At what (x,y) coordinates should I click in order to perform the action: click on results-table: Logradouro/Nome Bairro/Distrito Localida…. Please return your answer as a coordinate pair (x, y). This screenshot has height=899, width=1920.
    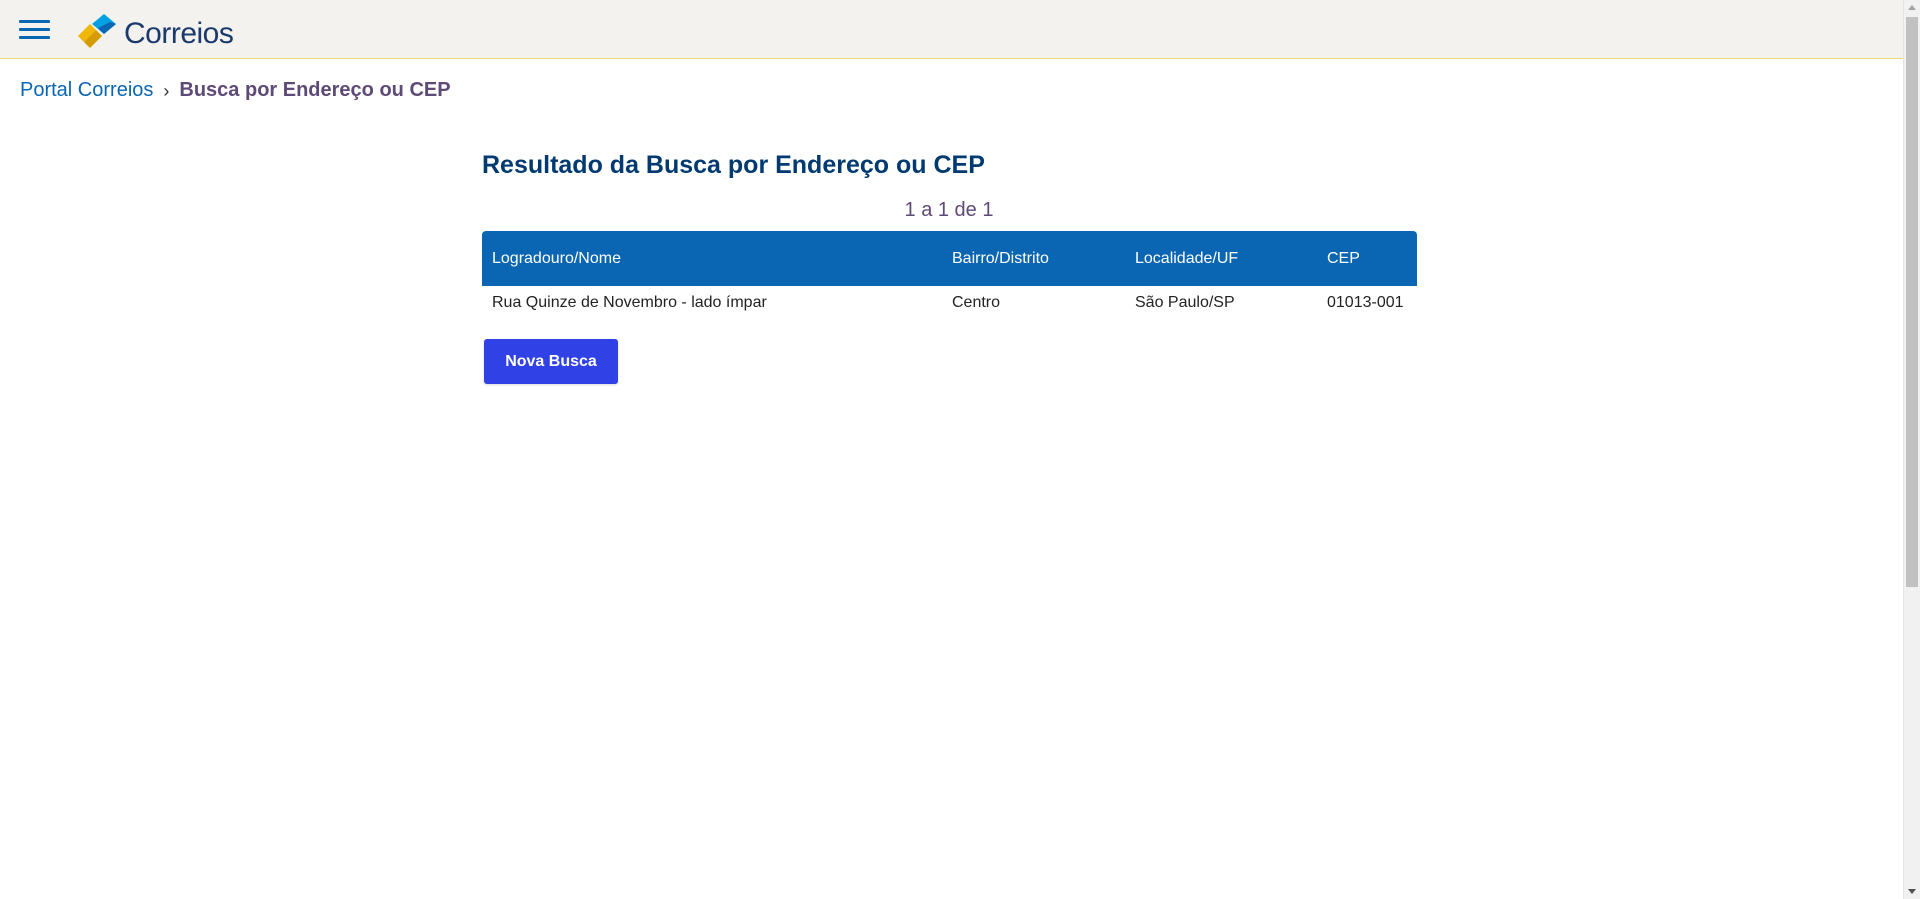
    Looking at the image, I should click on (949, 275).